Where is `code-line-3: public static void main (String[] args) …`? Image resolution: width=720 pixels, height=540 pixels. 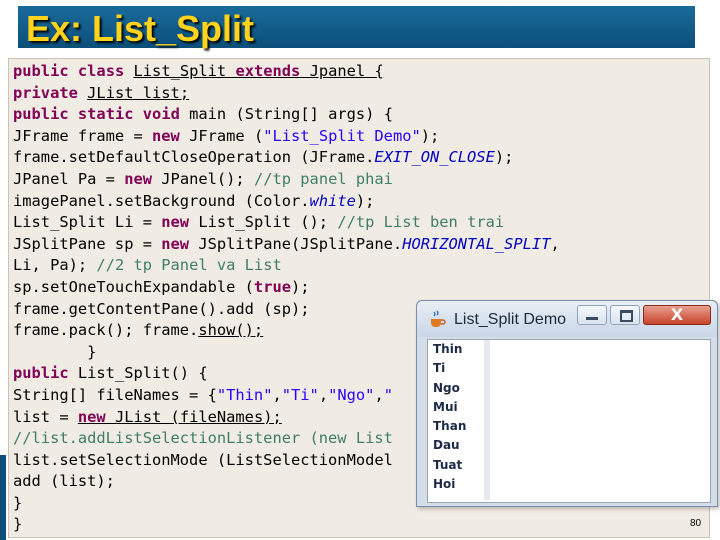
code-line-3: public static void main (String[] args) … is located at coordinates (203, 114).